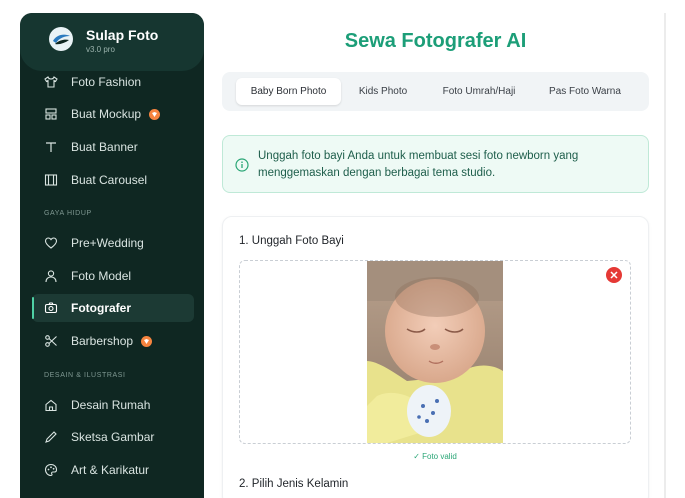 The width and height of the screenshot is (685, 498). I want to click on step2-label: 2. Pilih Jenis Kelamin, so click(294, 484).